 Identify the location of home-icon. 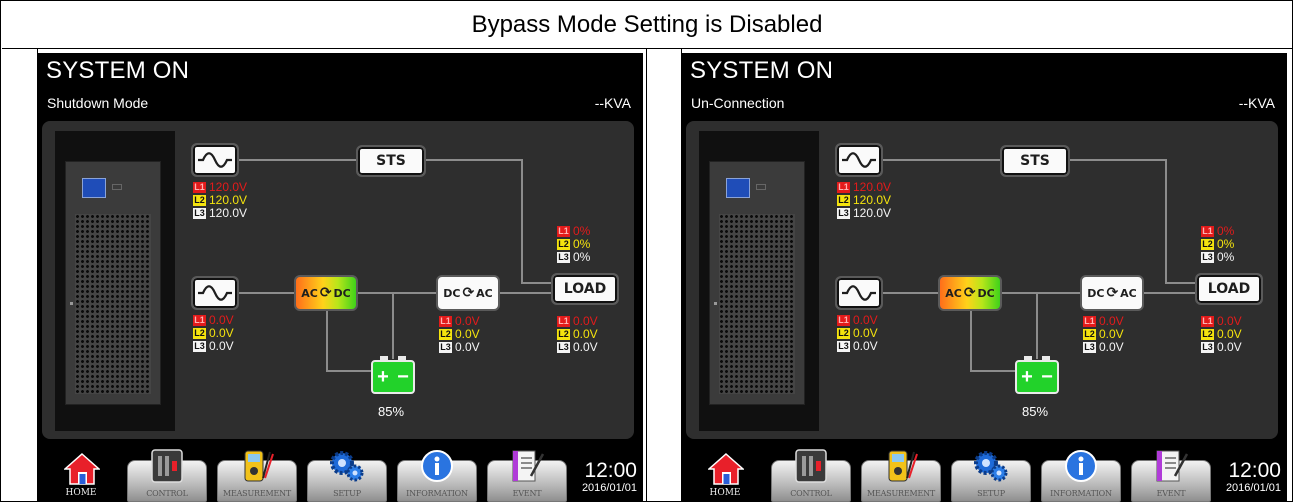
(726, 468).